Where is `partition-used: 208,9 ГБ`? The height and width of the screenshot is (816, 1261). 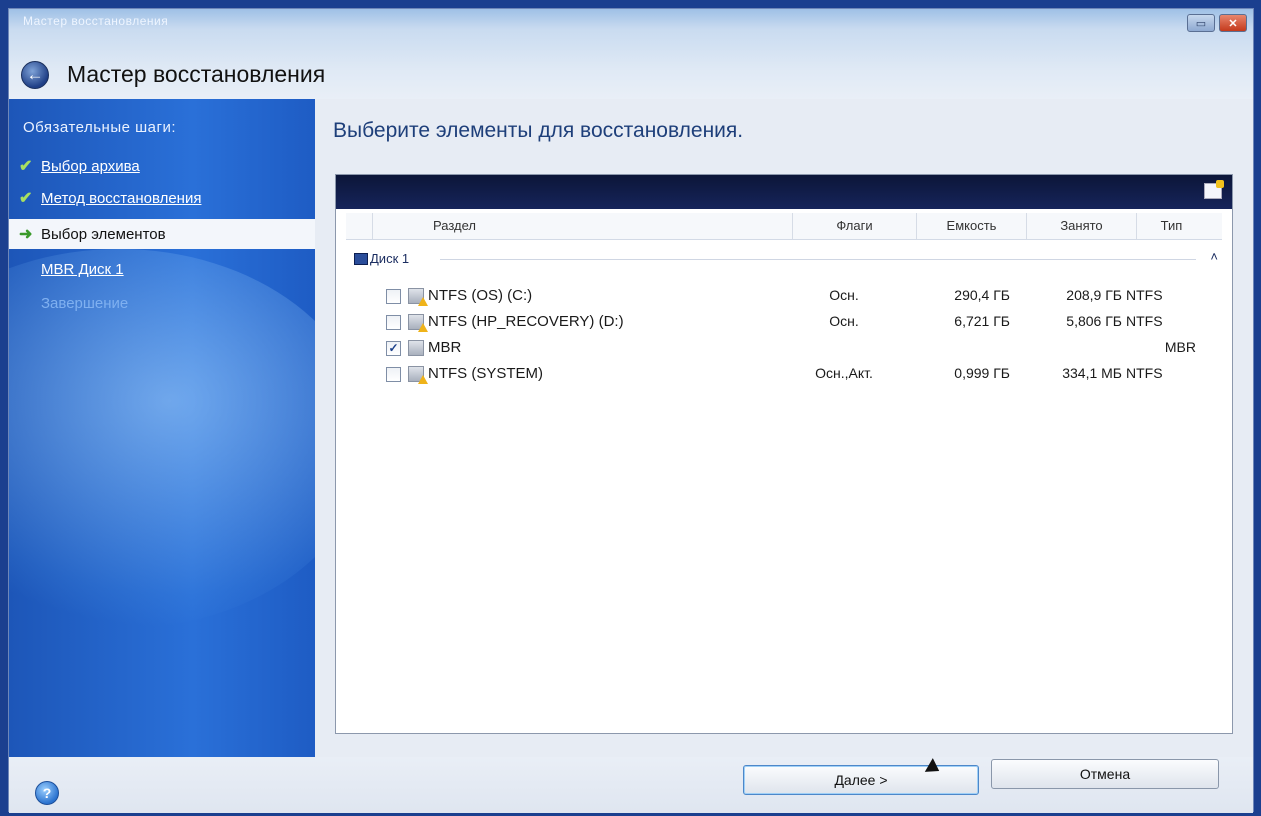 partition-used: 208,9 ГБ is located at coordinates (1094, 295).